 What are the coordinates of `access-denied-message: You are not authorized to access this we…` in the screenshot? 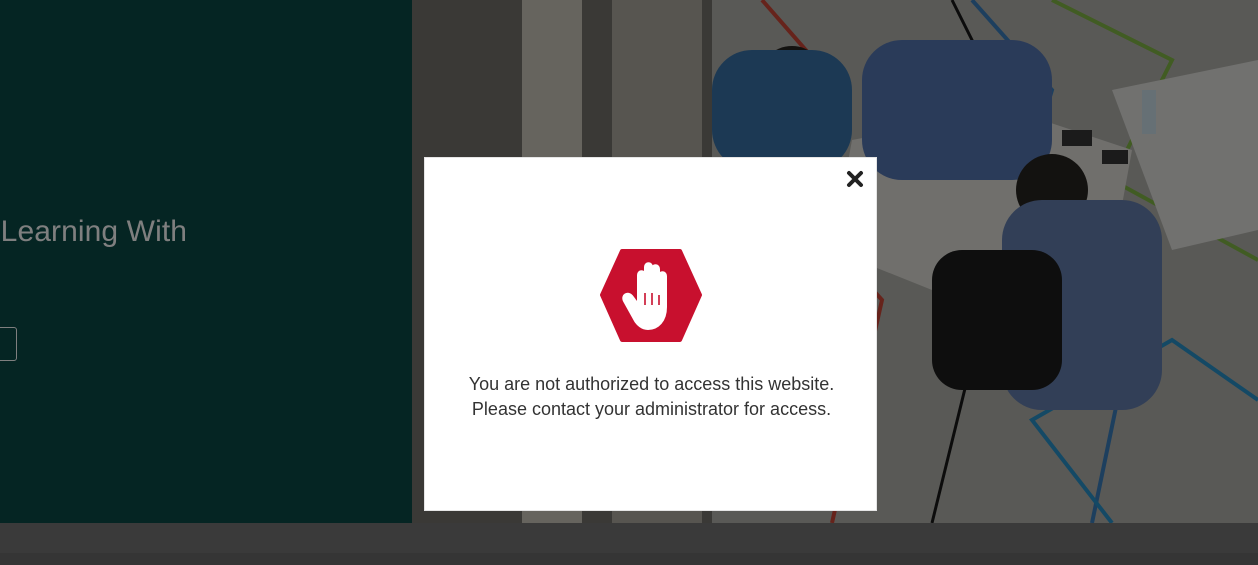 It's located at (651, 397).